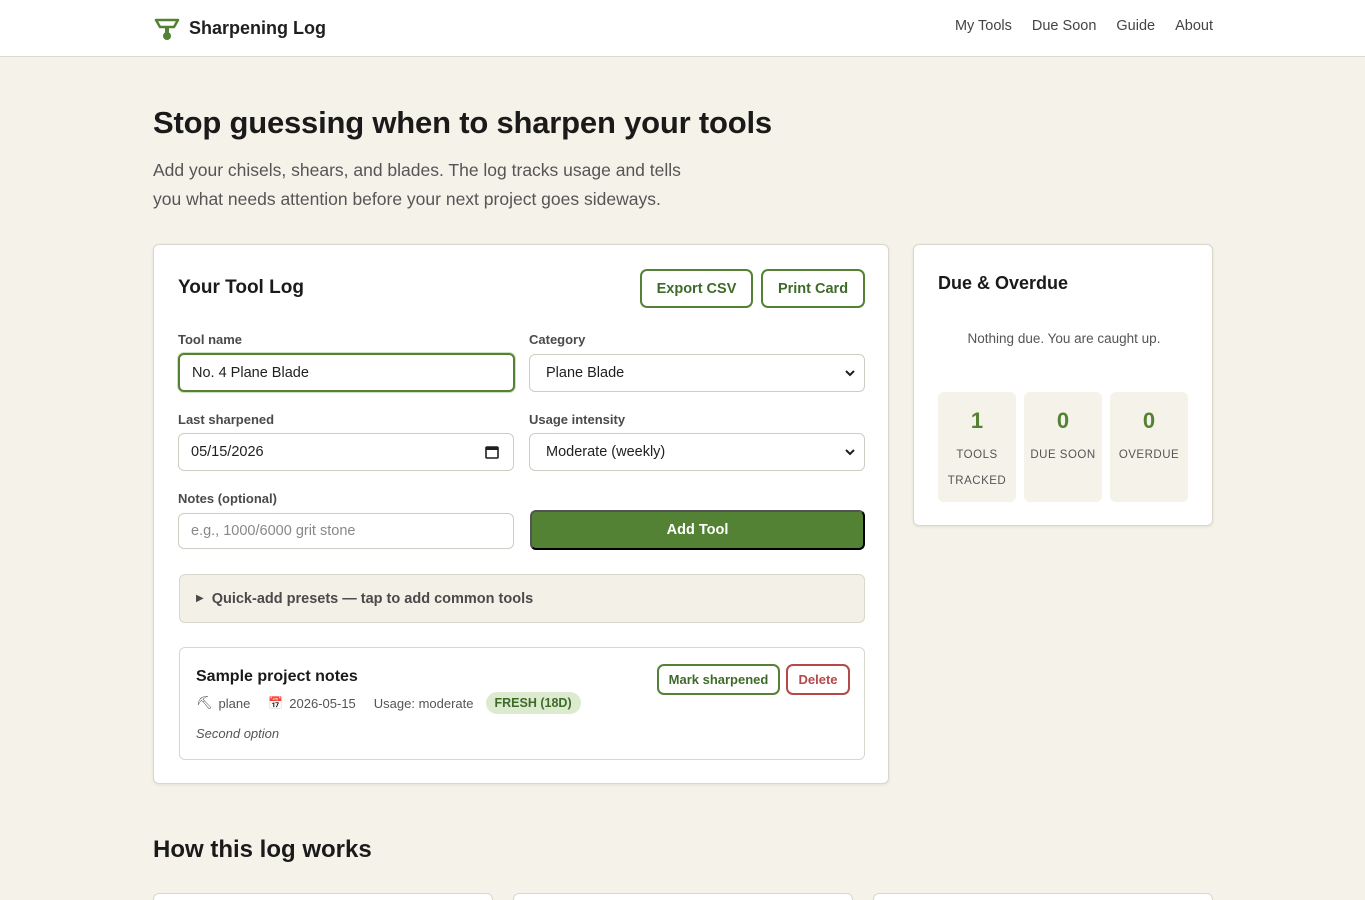 The height and width of the screenshot is (900, 1365). I want to click on stat-label: DUE SOON, so click(1063, 455).